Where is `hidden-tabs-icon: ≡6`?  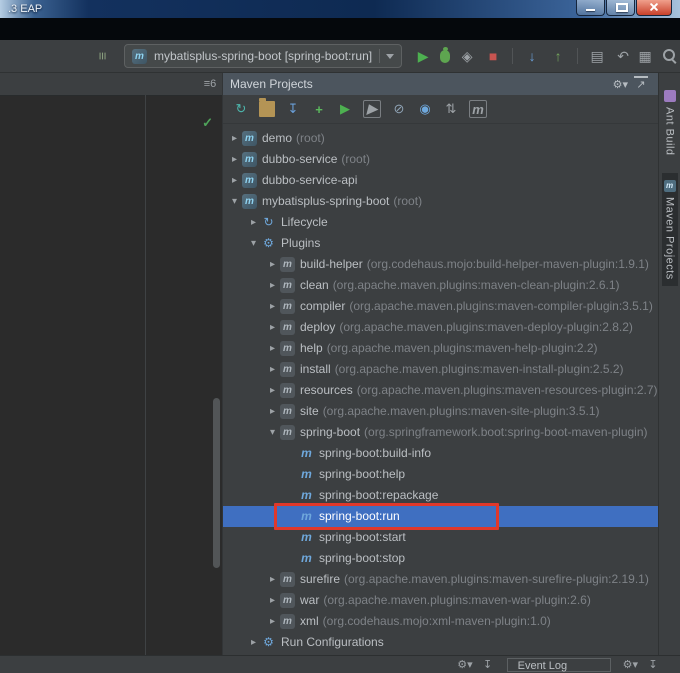 hidden-tabs-icon: ≡6 is located at coordinates (210, 84).